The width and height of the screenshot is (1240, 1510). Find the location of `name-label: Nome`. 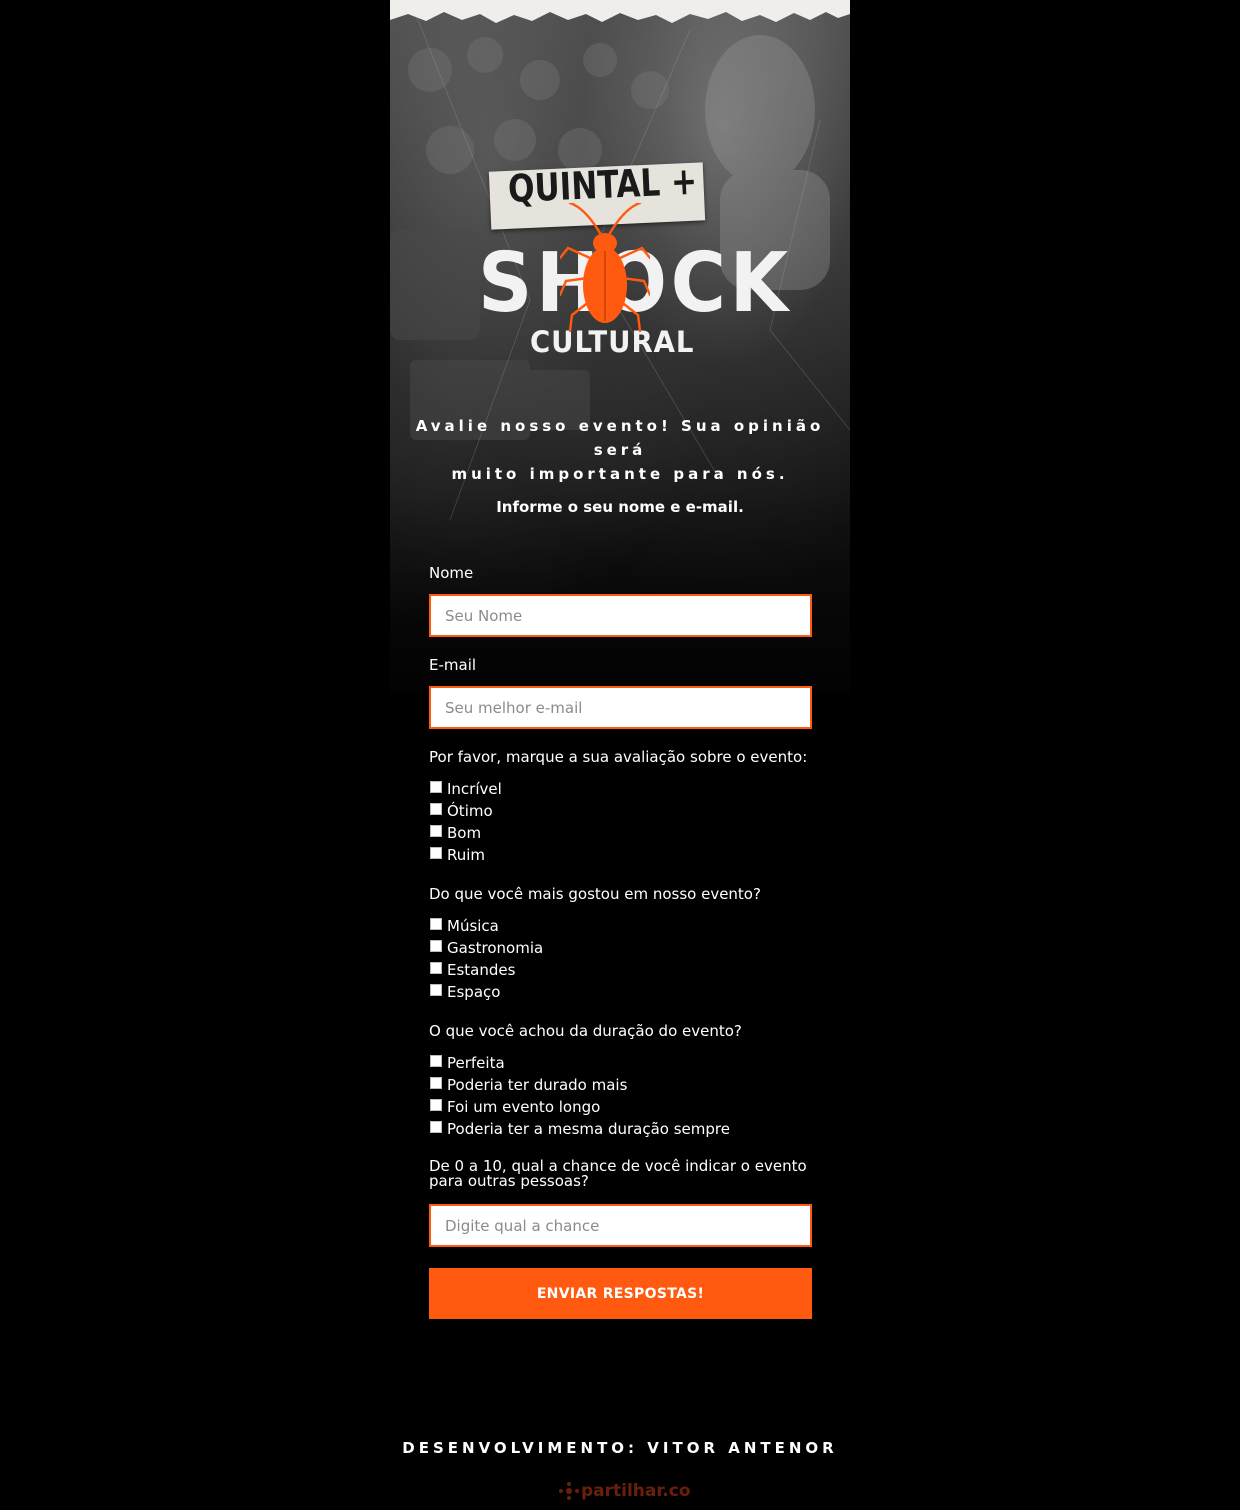

name-label: Nome is located at coordinates (451, 573).